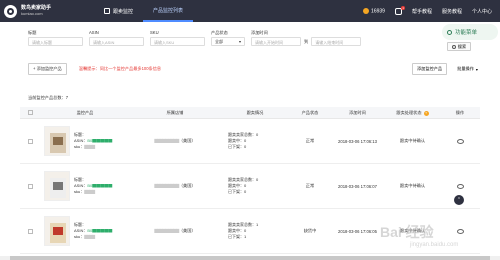 The height and width of the screenshot is (260, 500). I want to click on table-header: 监控产品 所属店铺 跟卖情况 产品状态 添加时间 跟卖处理状态? 操作, so click(250, 113).